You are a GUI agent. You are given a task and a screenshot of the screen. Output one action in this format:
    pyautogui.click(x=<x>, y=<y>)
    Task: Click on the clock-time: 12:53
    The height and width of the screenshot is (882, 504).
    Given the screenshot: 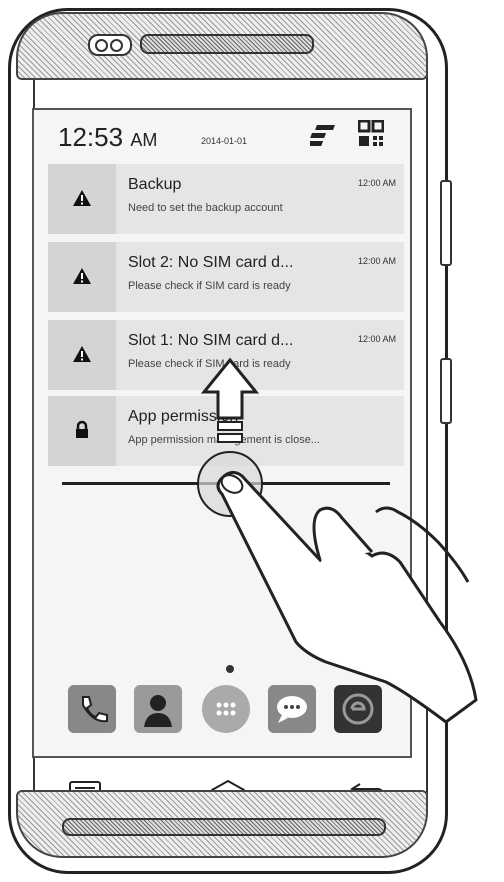 What is the action you would take?
    pyautogui.click(x=91, y=137)
    